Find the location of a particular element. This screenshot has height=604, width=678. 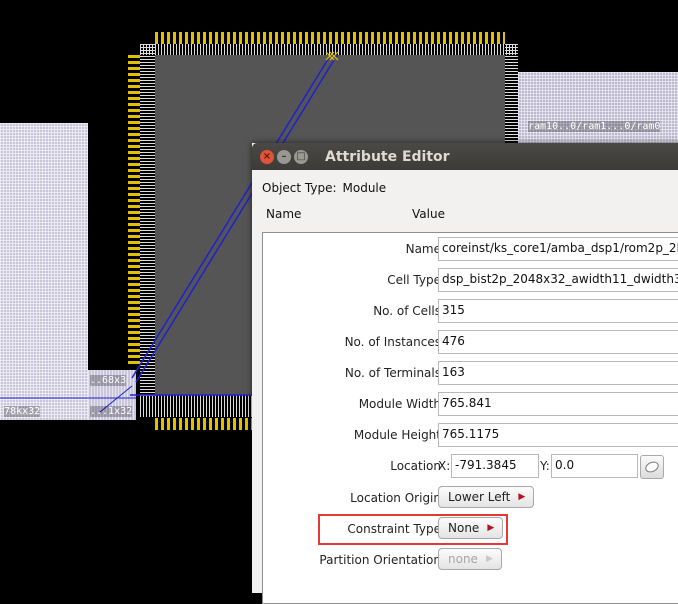

location-y-label: Y: is located at coordinates (545, 466).